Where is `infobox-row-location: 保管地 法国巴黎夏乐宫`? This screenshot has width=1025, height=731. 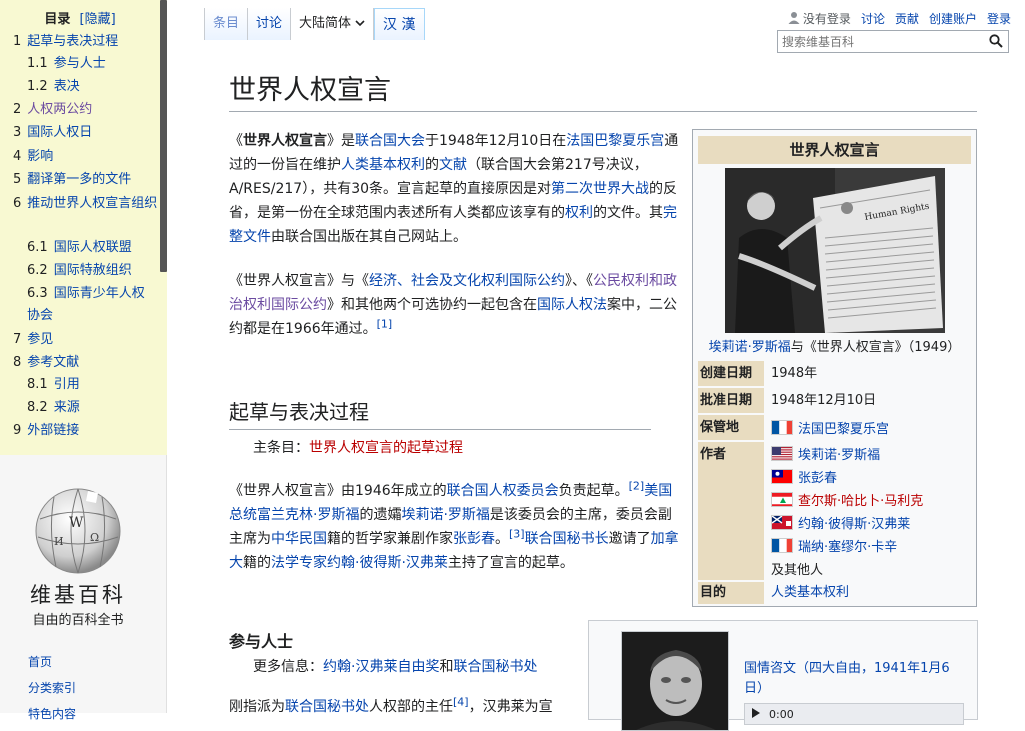 infobox-row-location: 保管地 法国巴黎夏乐宫 is located at coordinates (834, 427).